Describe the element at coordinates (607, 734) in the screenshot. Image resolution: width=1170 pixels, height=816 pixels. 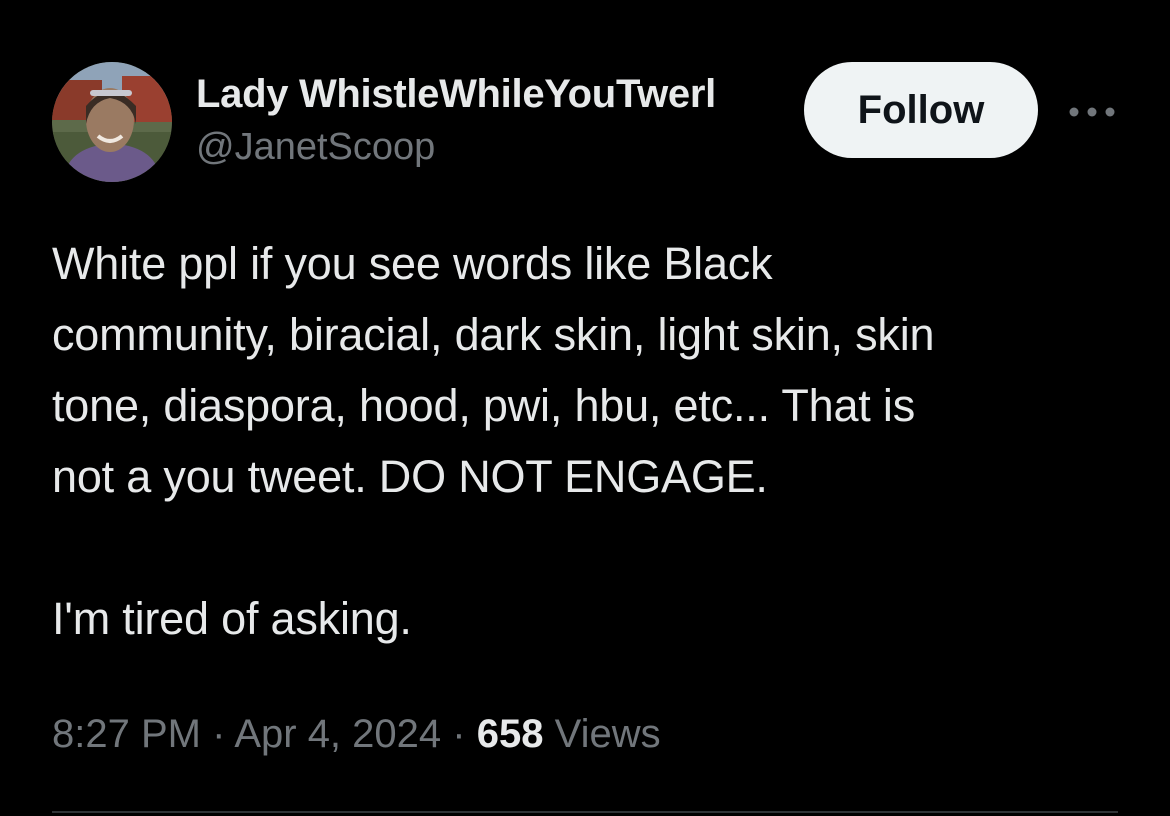
I see `views-label: Views` at that location.